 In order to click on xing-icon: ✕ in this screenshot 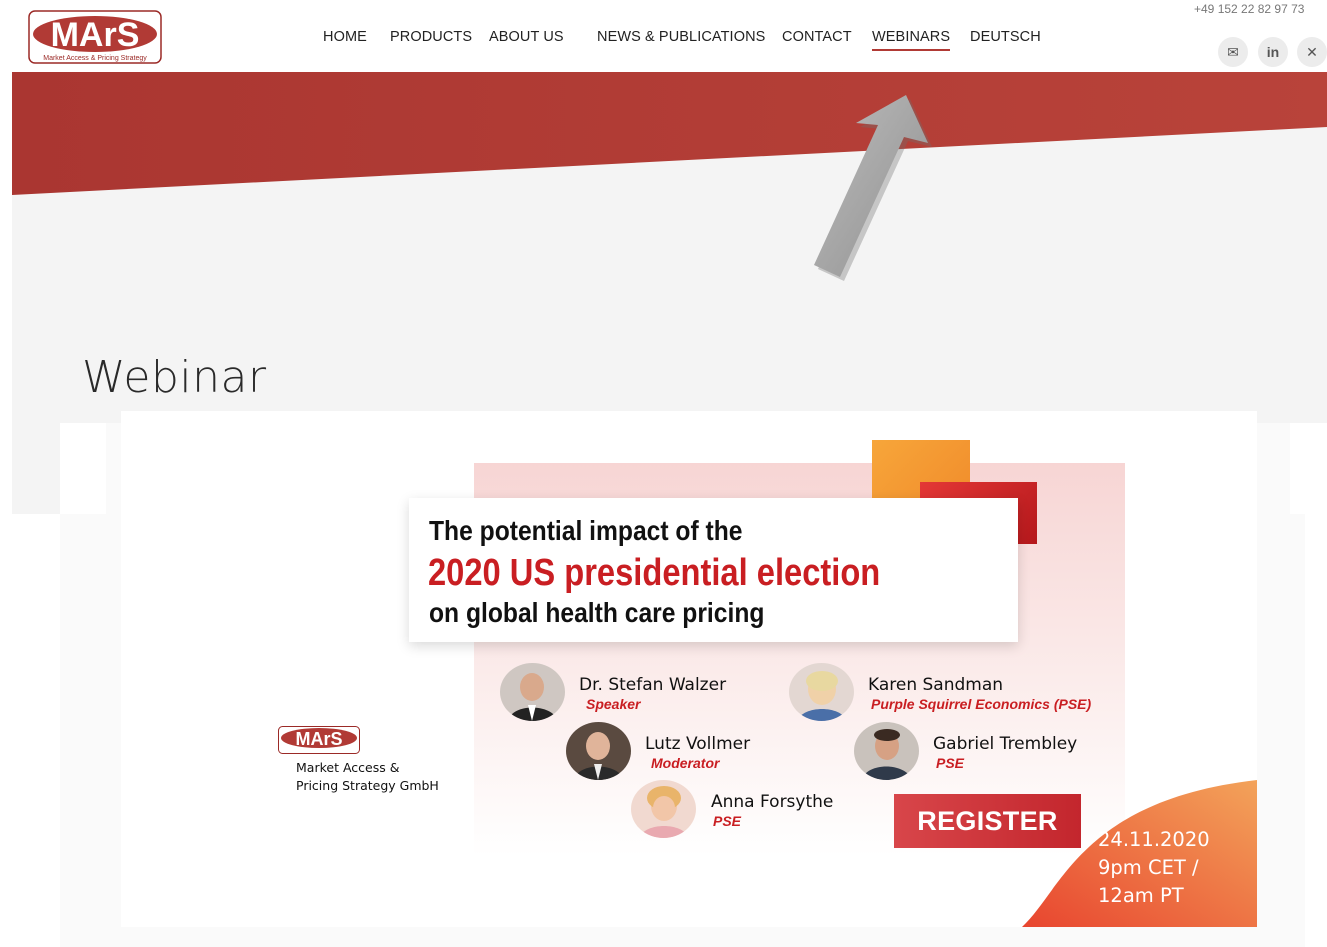, I will do `click(1312, 52)`.